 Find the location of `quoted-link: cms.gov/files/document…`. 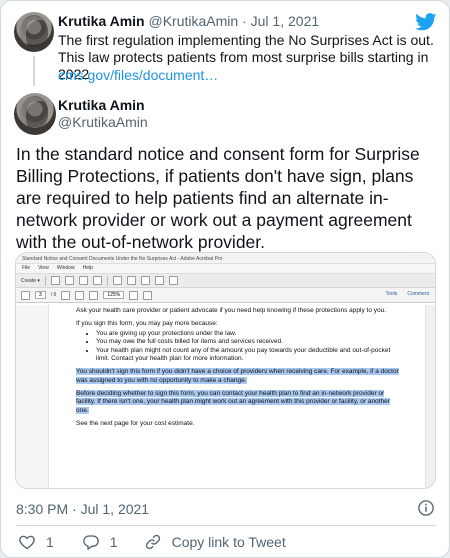

quoted-link: cms.gov/files/document… is located at coordinates (138, 75).